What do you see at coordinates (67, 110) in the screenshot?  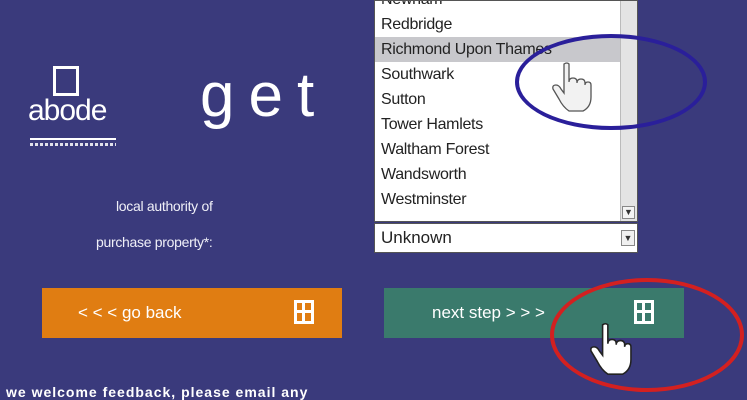 I see `logo-text: abode` at bounding box center [67, 110].